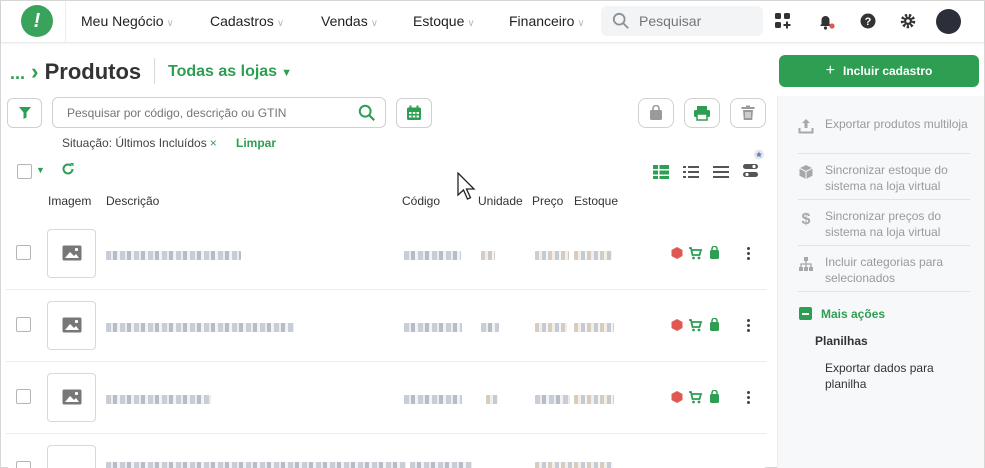 This screenshot has height=468, width=985. I want to click on nav-label: Meu Negócio, so click(122, 21).